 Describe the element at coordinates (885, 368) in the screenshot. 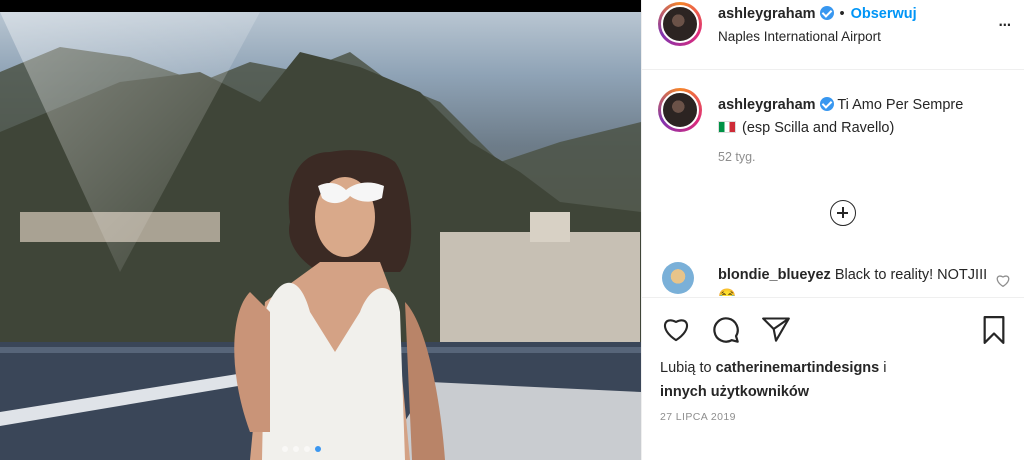

I see `likes-connector: i` at that location.